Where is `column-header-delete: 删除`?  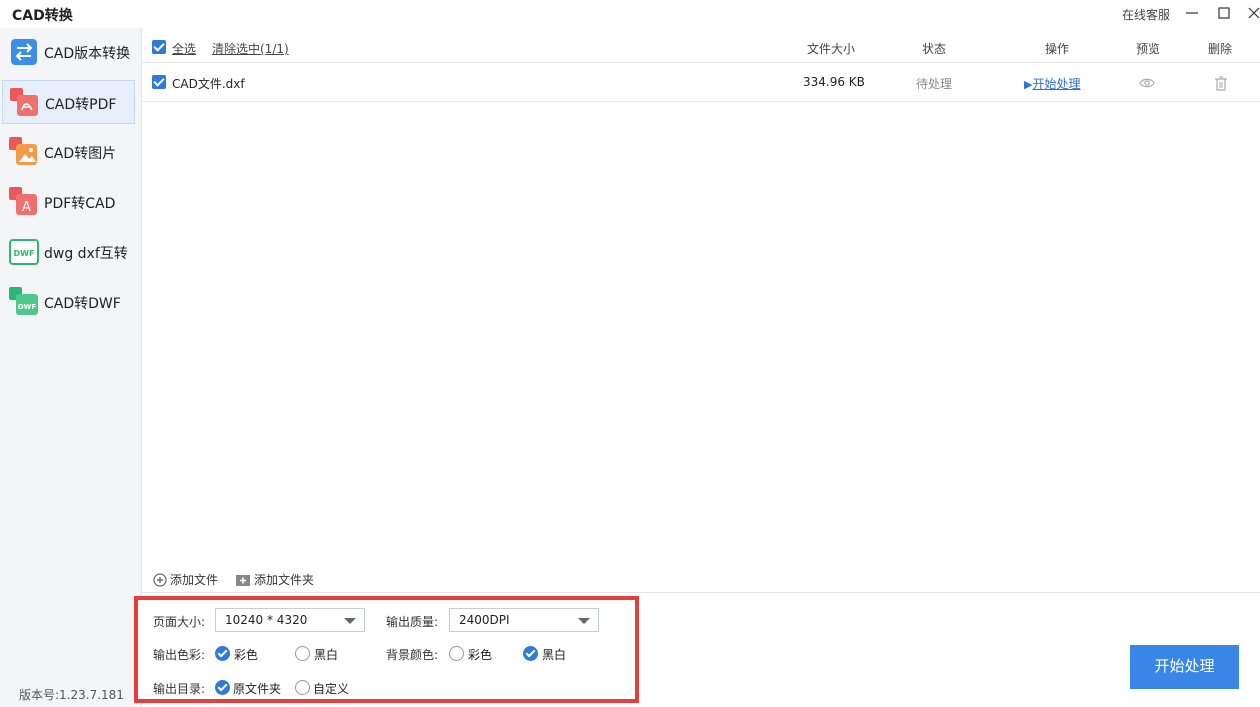
column-header-delete: 删除 is located at coordinates (1220, 49).